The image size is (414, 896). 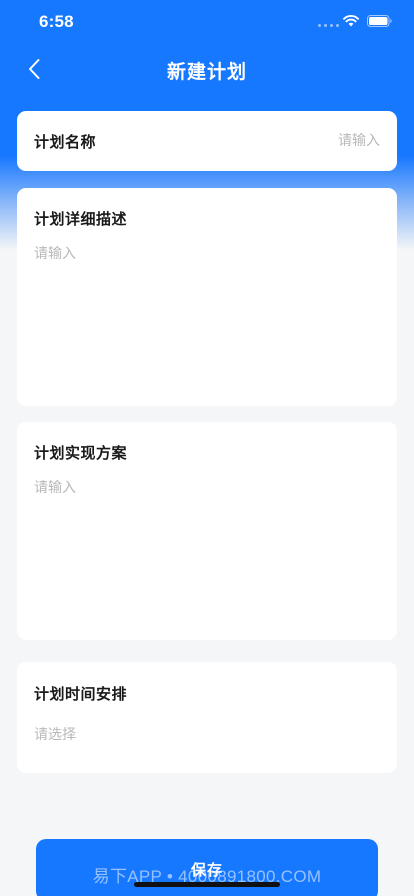 What do you see at coordinates (351, 20) in the screenshot?
I see `wifi-icon` at bounding box center [351, 20].